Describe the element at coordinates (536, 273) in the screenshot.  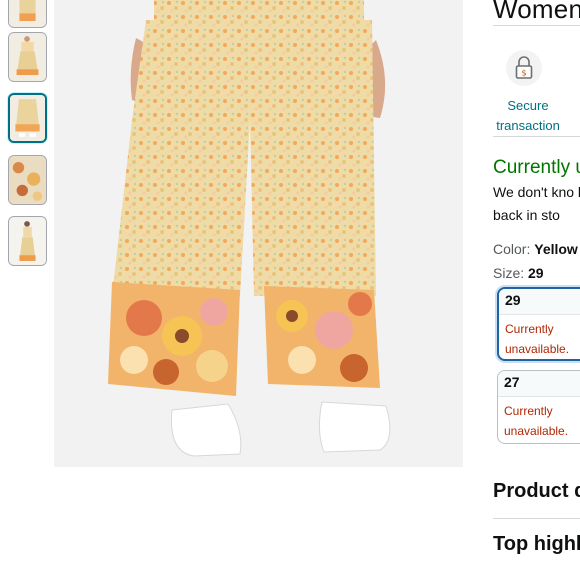
I see `size-value: 29` at that location.